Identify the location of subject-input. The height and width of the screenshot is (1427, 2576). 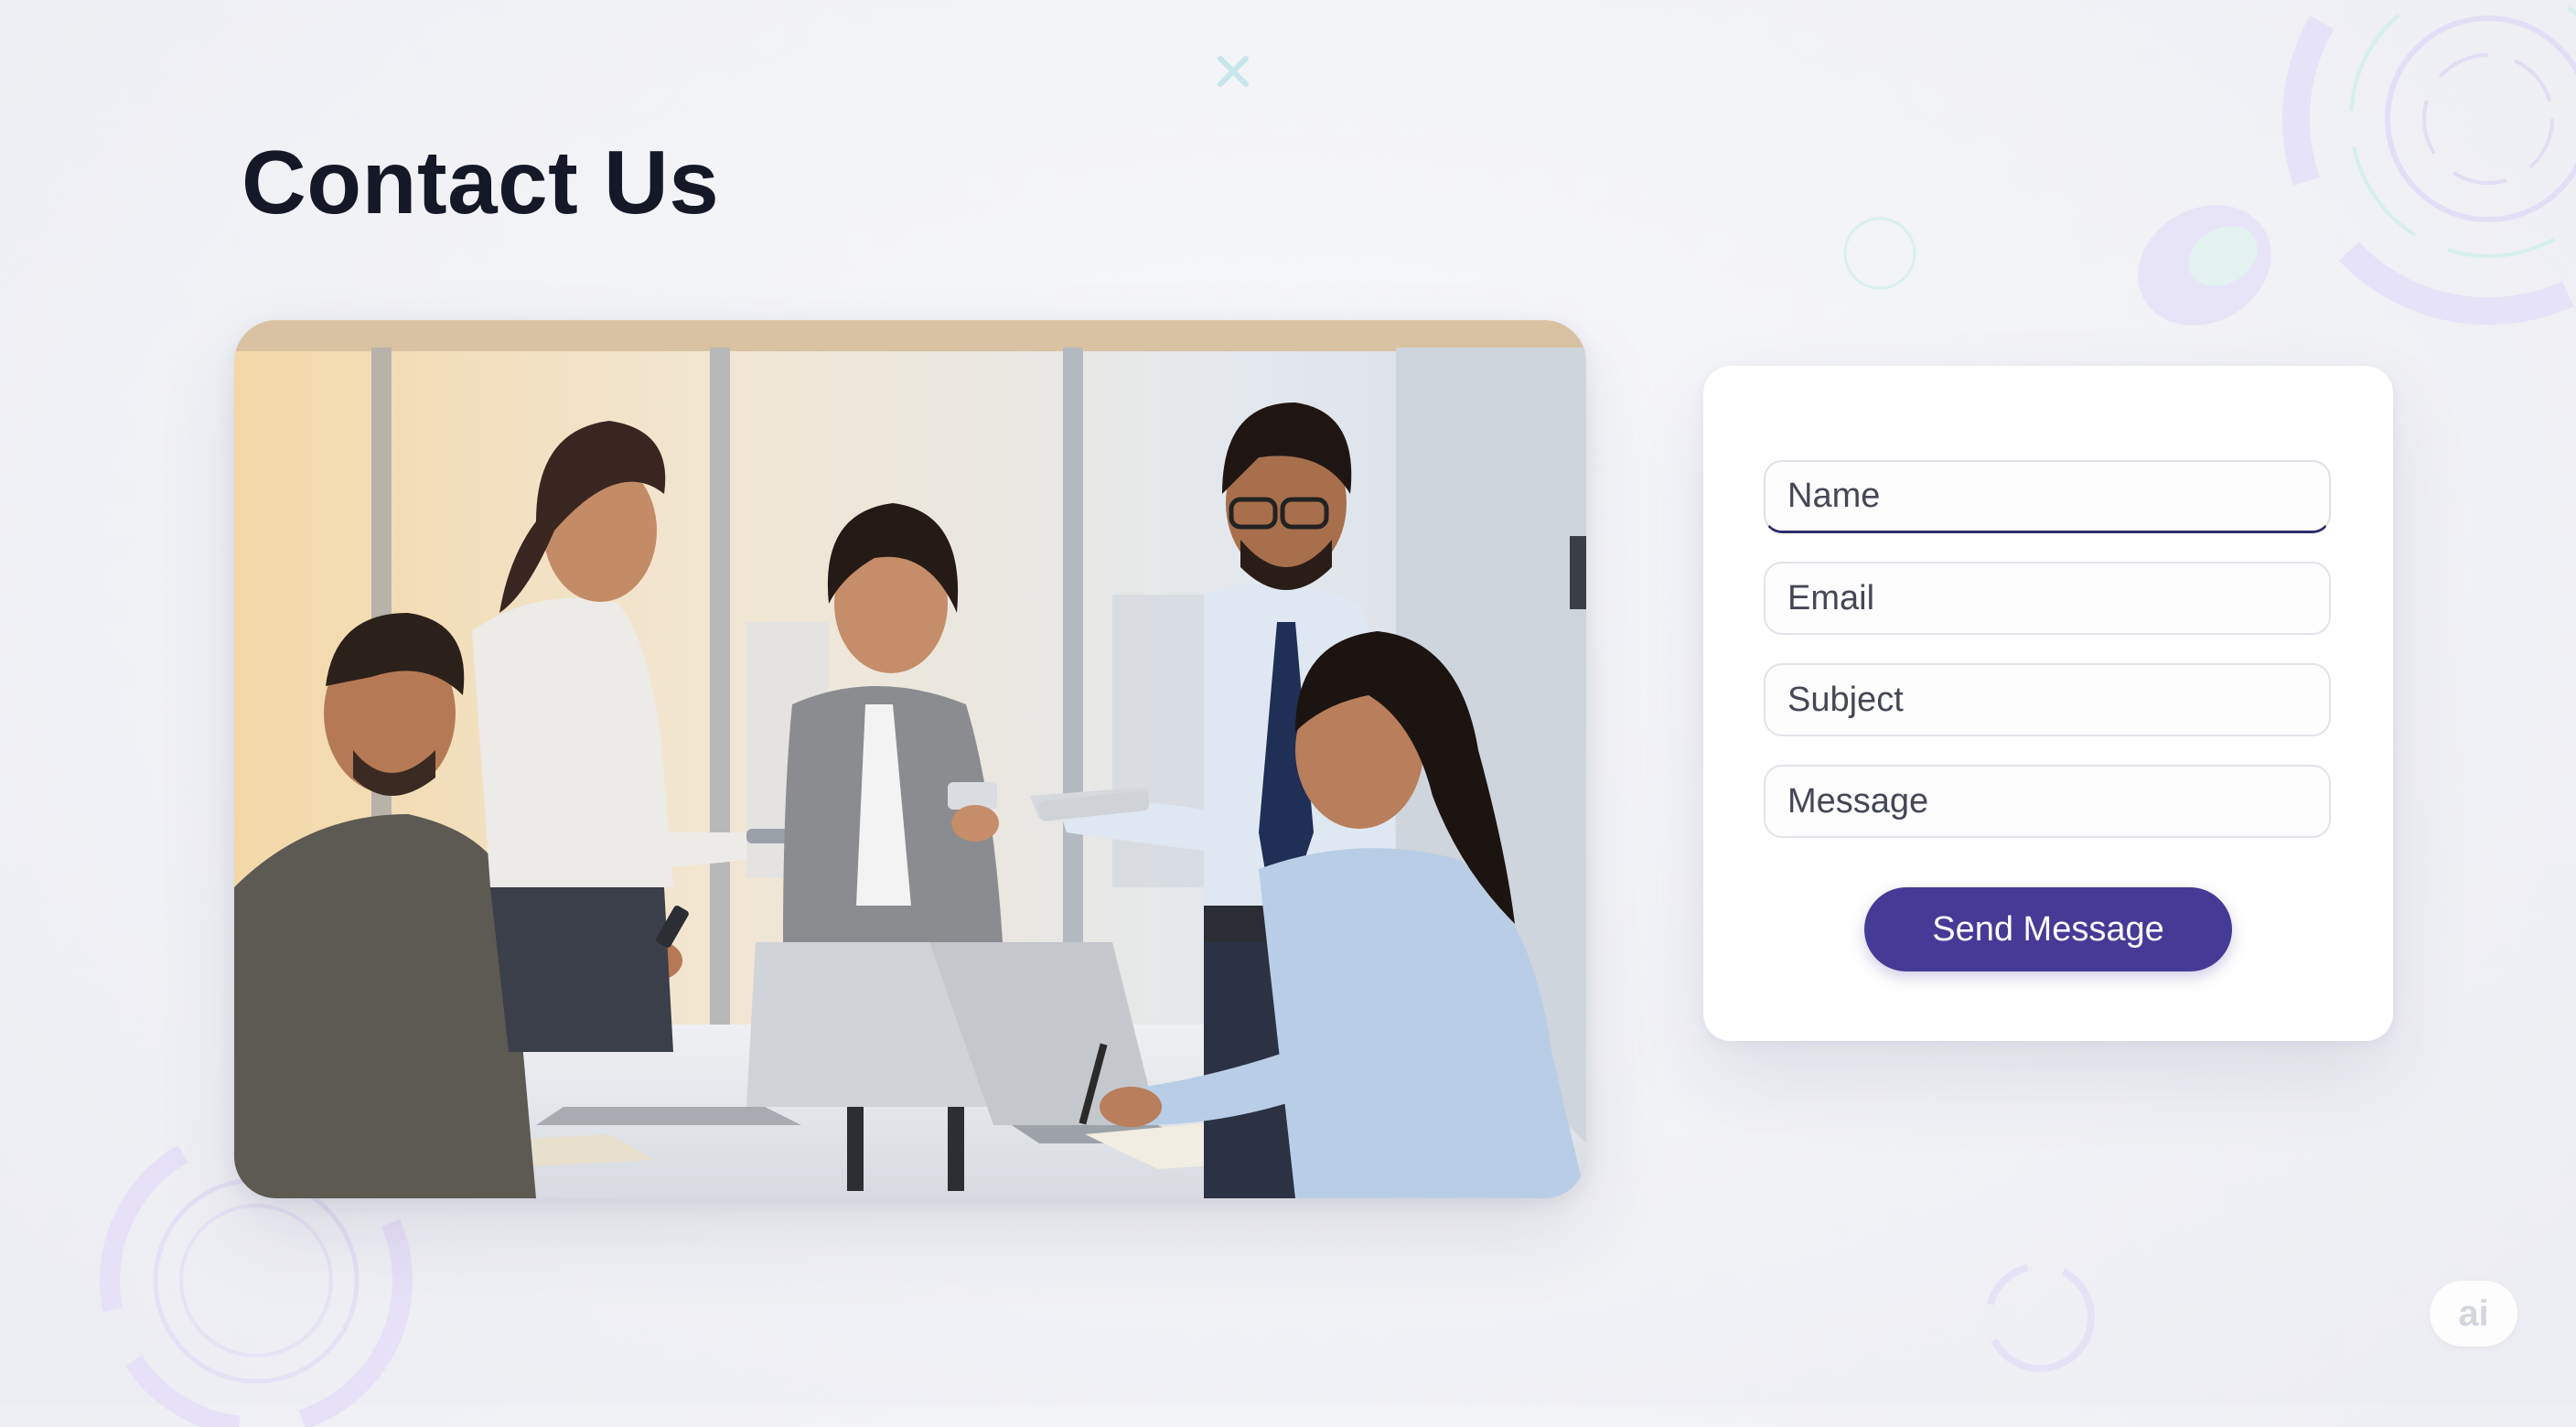
(2048, 699).